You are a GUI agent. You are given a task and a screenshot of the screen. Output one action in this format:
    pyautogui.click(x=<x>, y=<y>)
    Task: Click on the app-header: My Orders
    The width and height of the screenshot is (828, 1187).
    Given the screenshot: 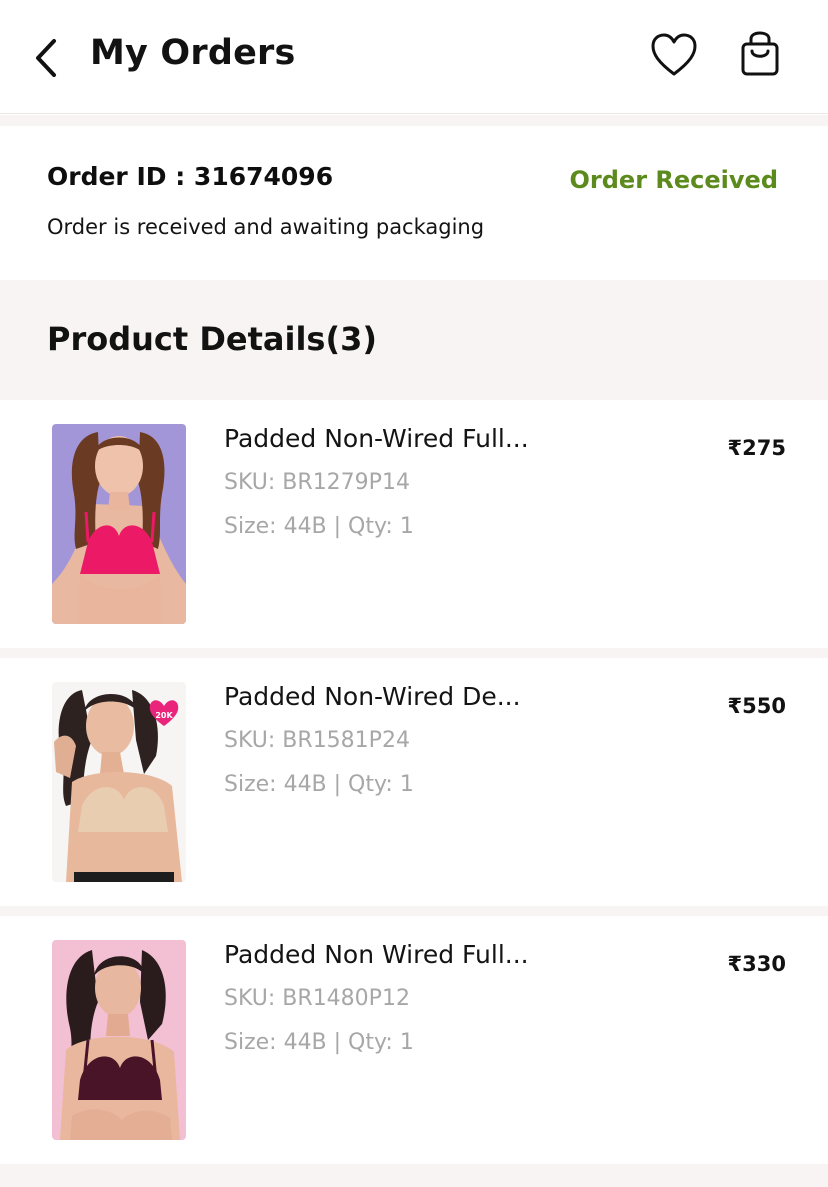 What is the action you would take?
    pyautogui.click(x=414, y=57)
    